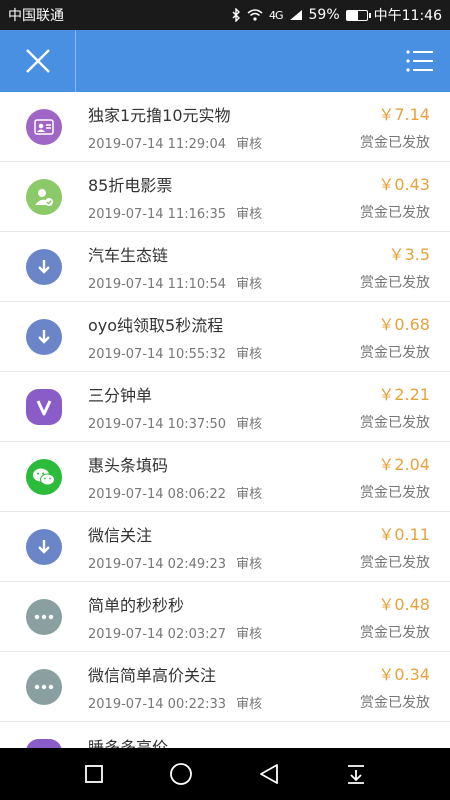  What do you see at coordinates (44, 126) in the screenshot?
I see `user-card-icon` at bounding box center [44, 126].